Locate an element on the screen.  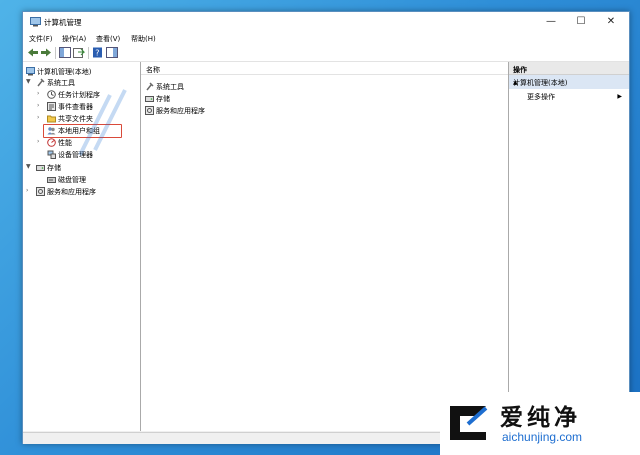
back-arrow-icon is located at coordinates (33, 52).